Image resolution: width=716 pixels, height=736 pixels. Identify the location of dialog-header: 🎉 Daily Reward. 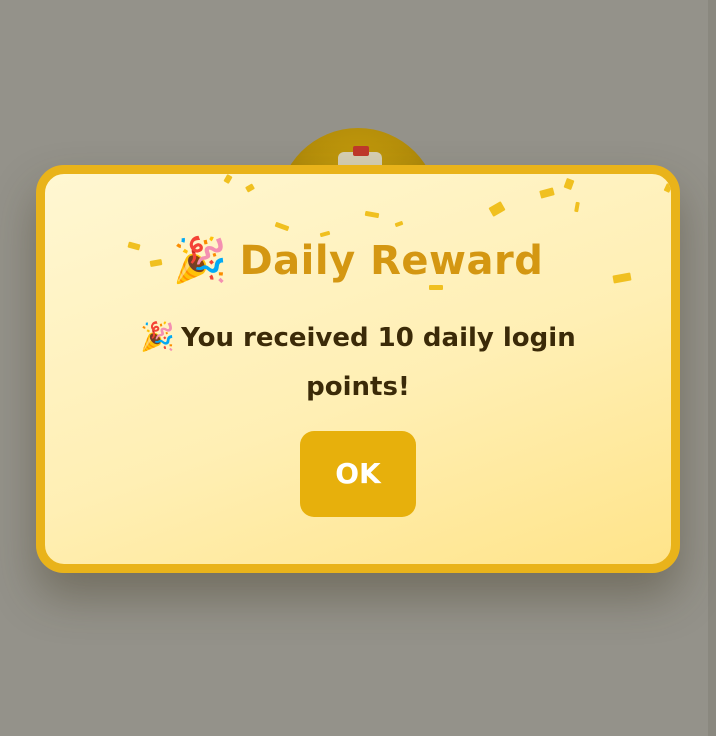
(358, 261).